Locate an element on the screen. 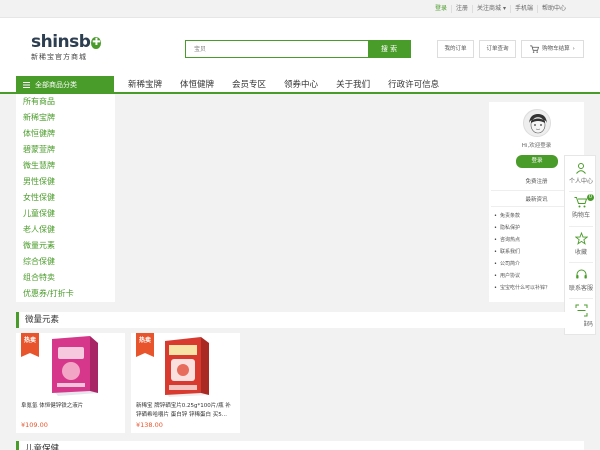  search-button: 搜 索 is located at coordinates (389, 49).